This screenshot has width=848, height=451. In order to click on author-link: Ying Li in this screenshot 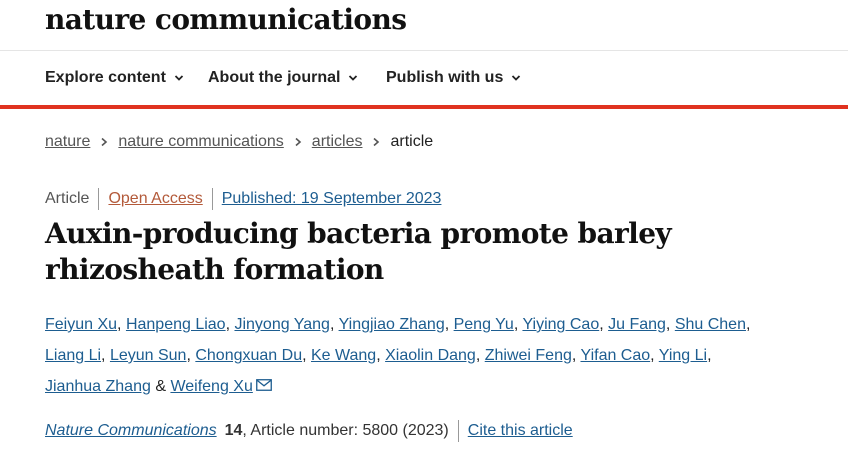, I will do `click(683, 355)`.